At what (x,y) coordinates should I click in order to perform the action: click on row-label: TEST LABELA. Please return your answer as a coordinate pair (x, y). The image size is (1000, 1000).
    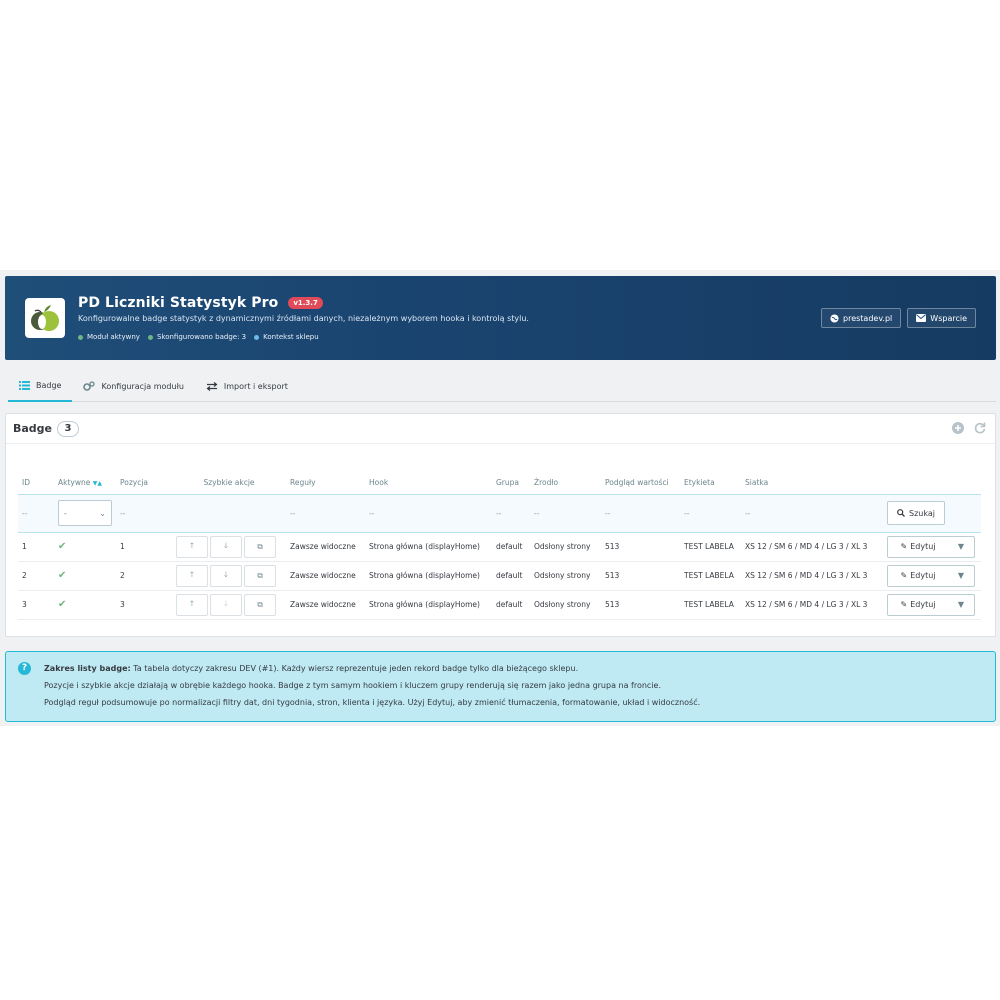
    Looking at the image, I should click on (710, 547).